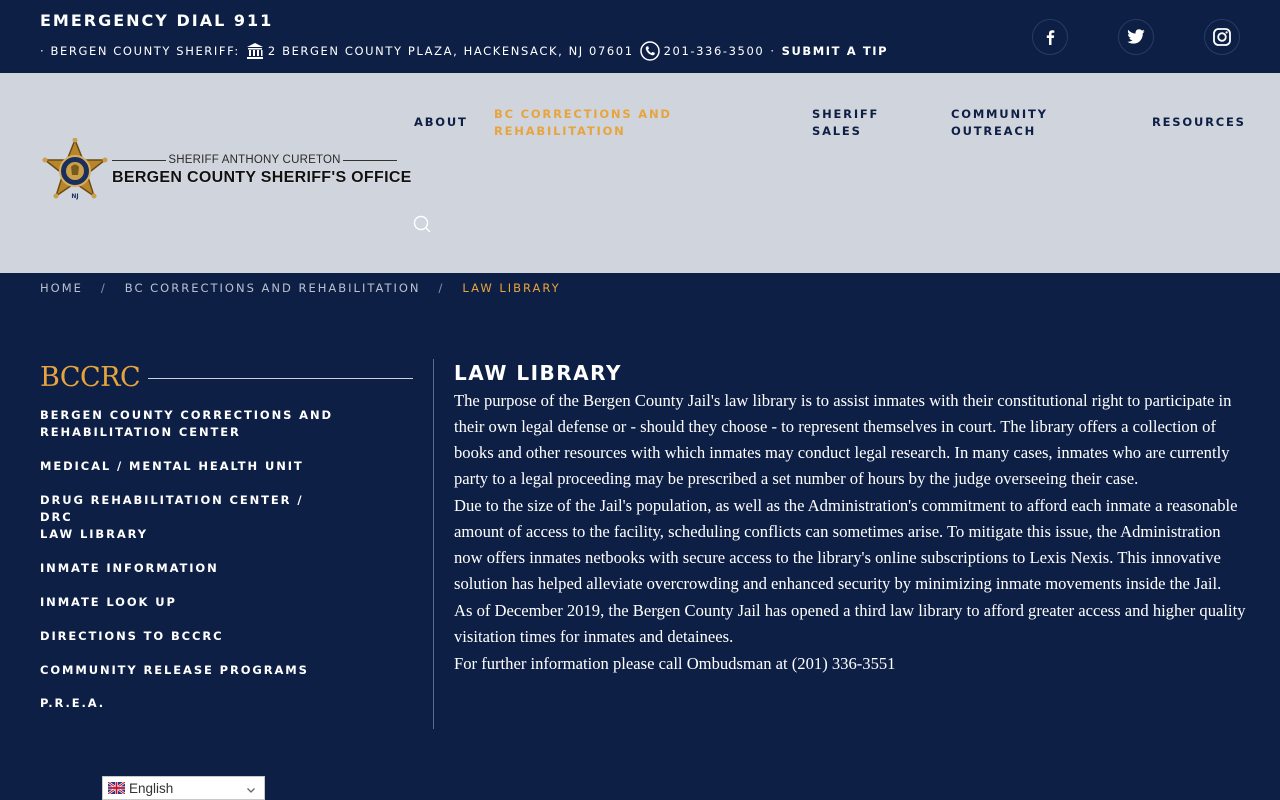 This screenshot has width=1280, height=800. I want to click on nav-about: ABOUT, so click(441, 122).